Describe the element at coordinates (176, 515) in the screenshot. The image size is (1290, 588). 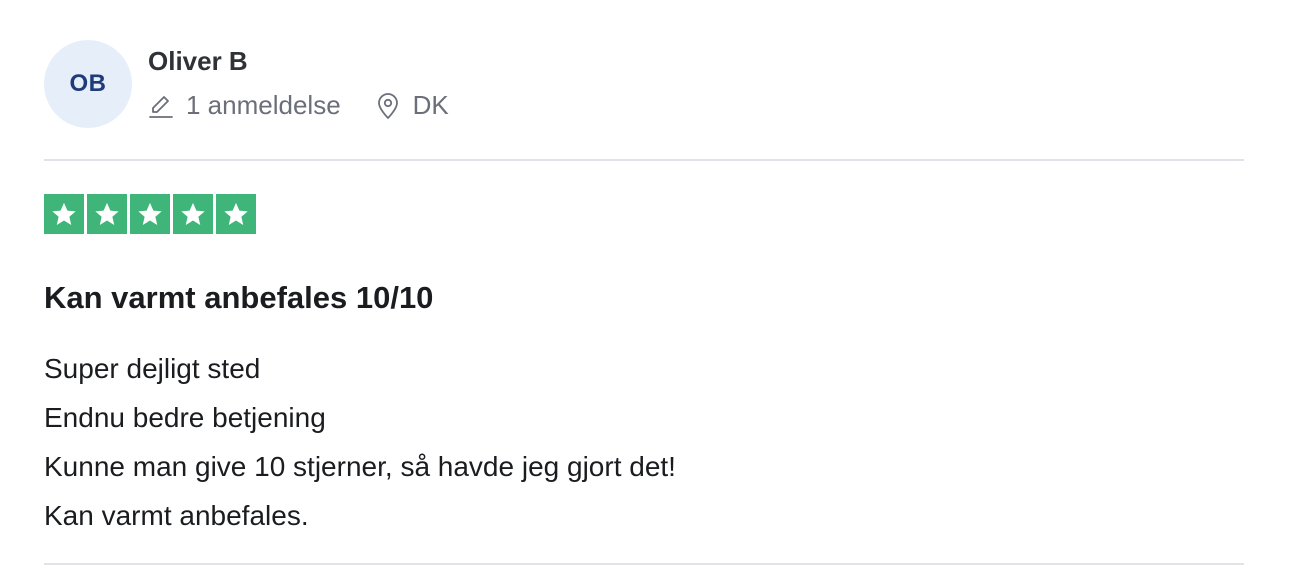
I see `review-body-line: Kan varmt anbefales.` at that location.